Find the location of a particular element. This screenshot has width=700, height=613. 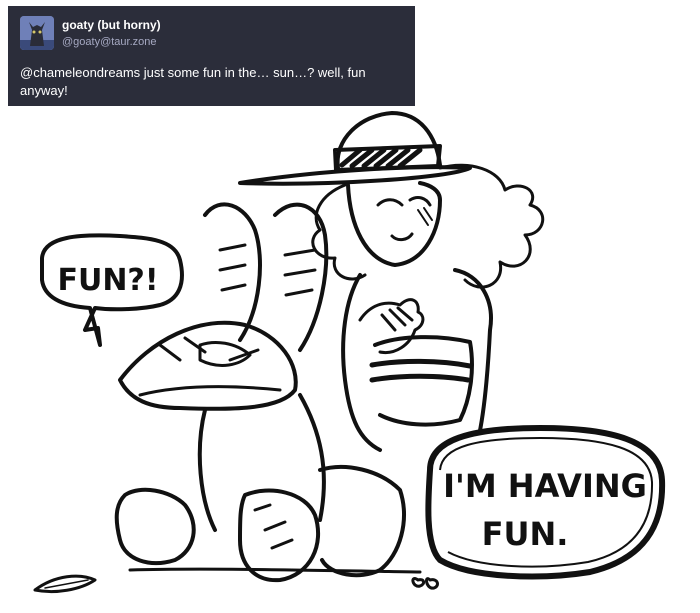

display-name: goaty (but horny) is located at coordinates (111, 25).